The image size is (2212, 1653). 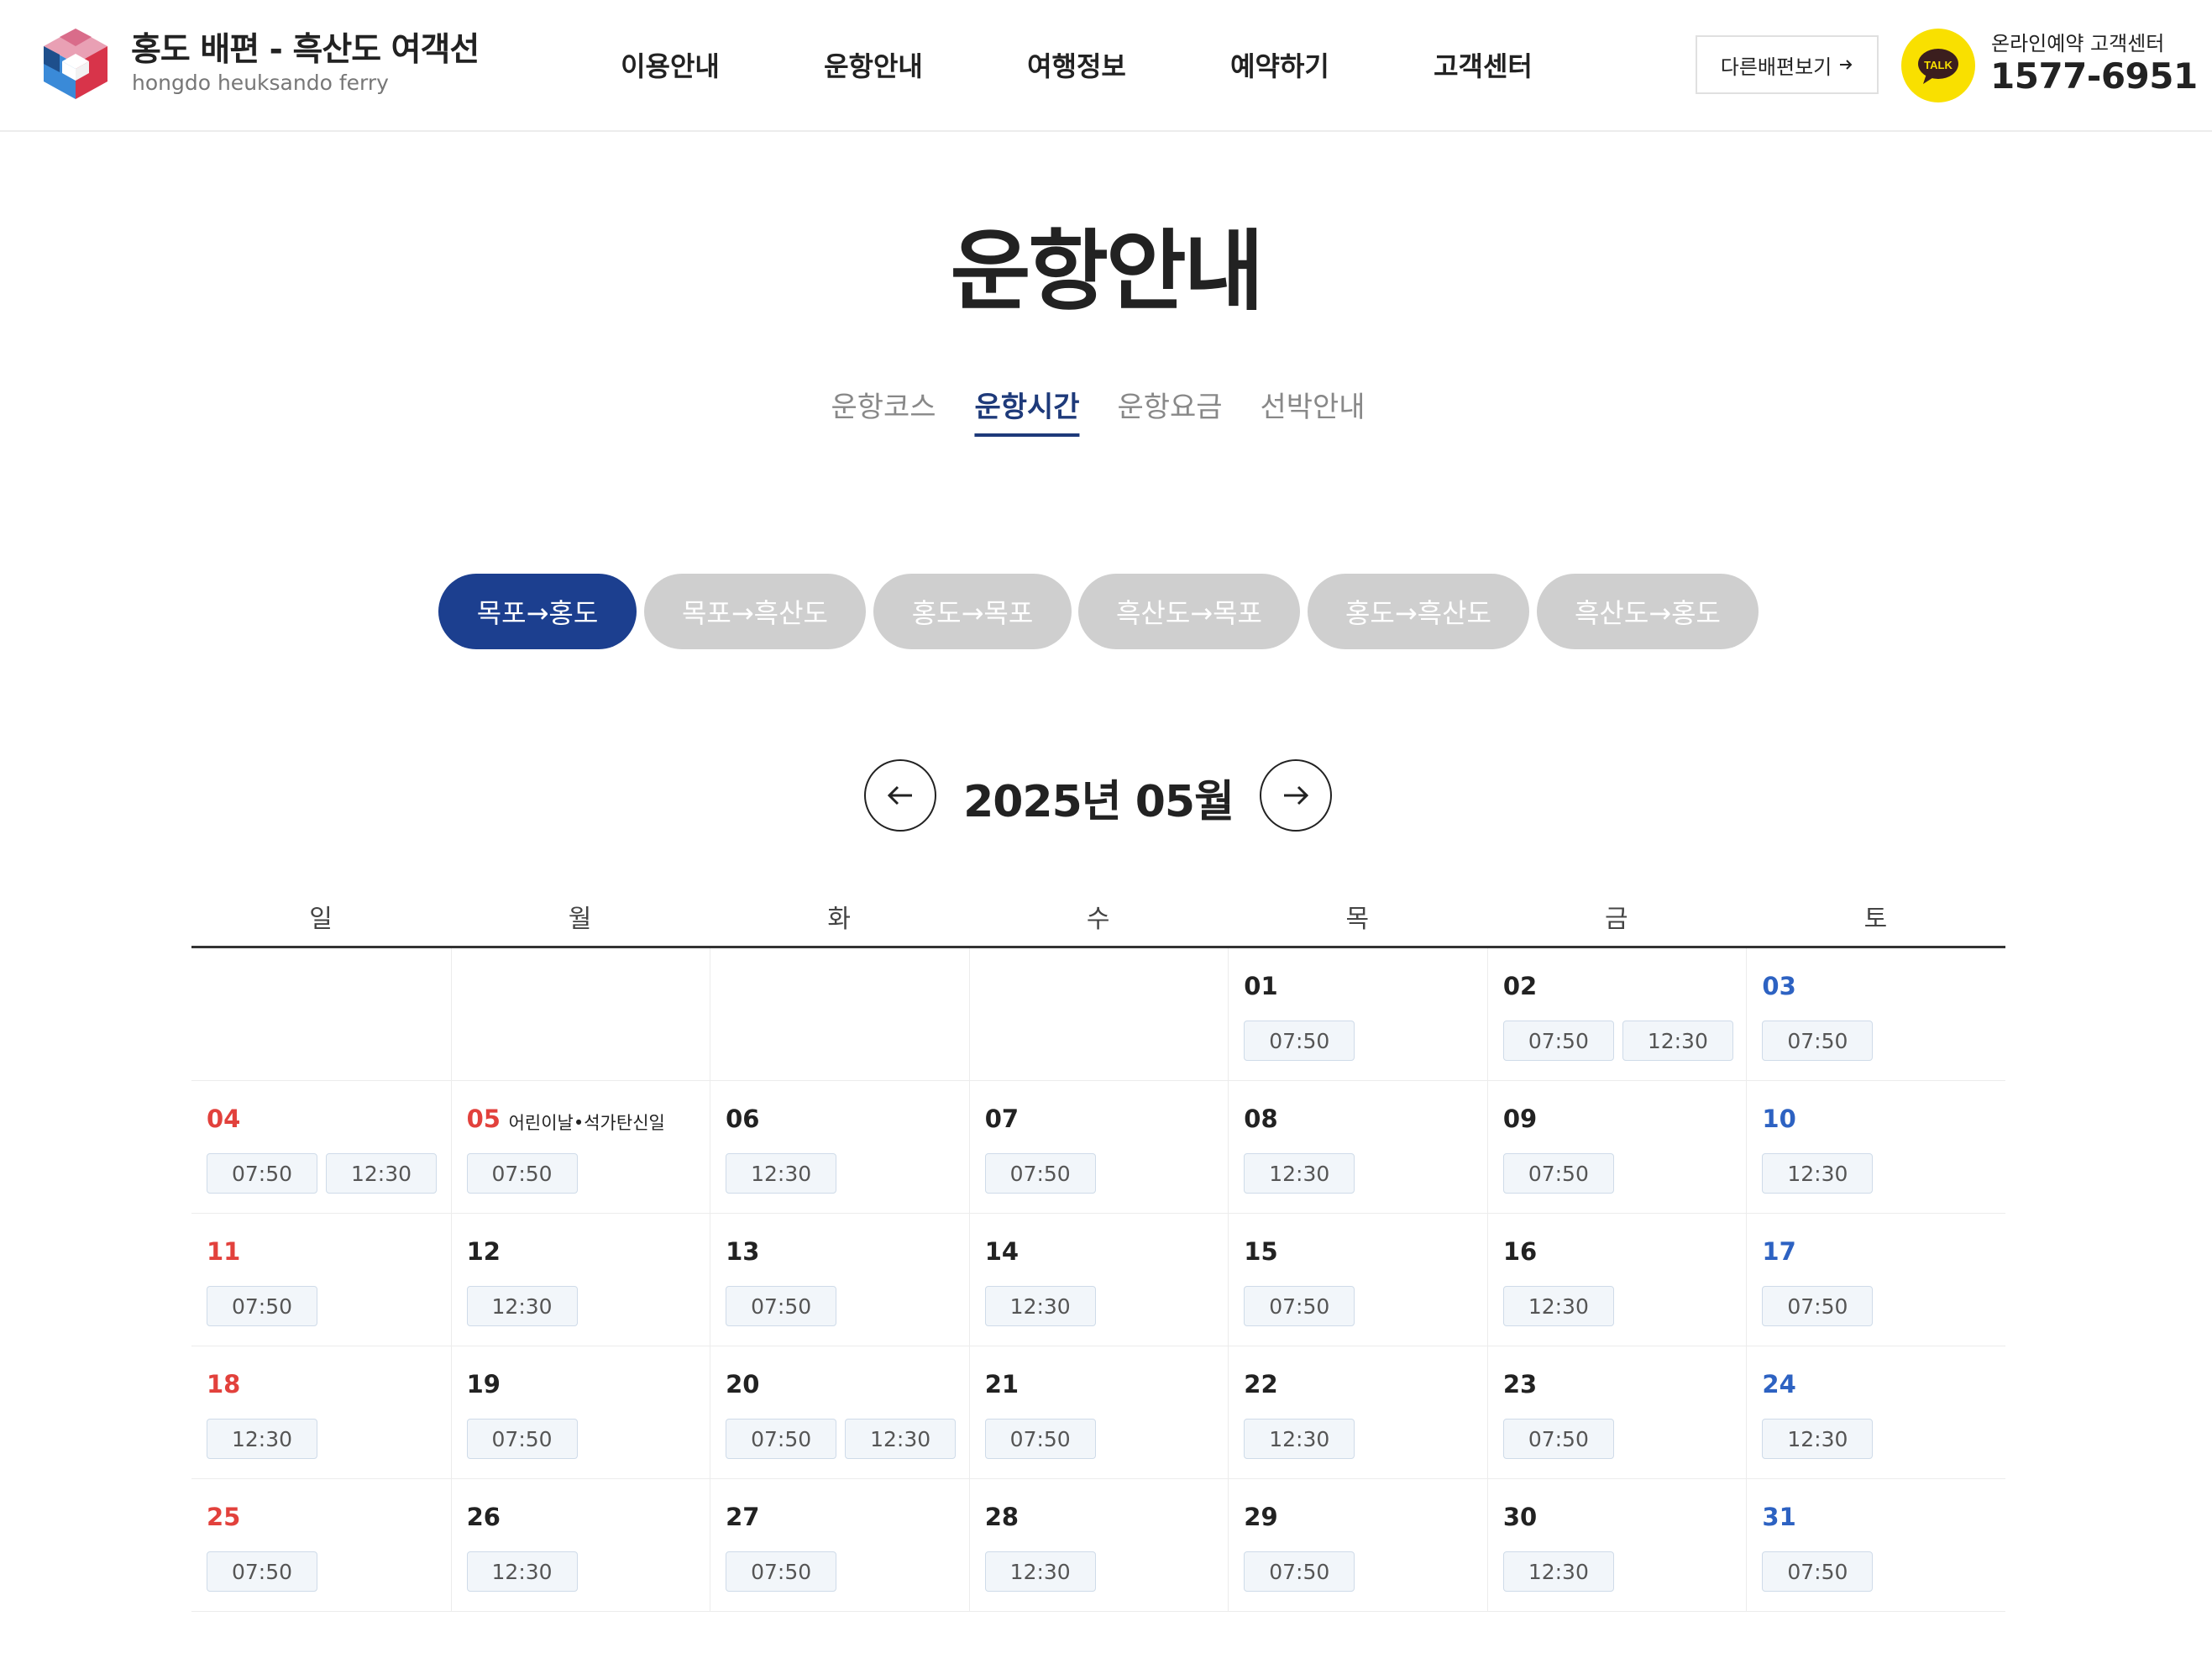 I want to click on other-ferry-label: 다른배편보기, so click(x=1776, y=67).